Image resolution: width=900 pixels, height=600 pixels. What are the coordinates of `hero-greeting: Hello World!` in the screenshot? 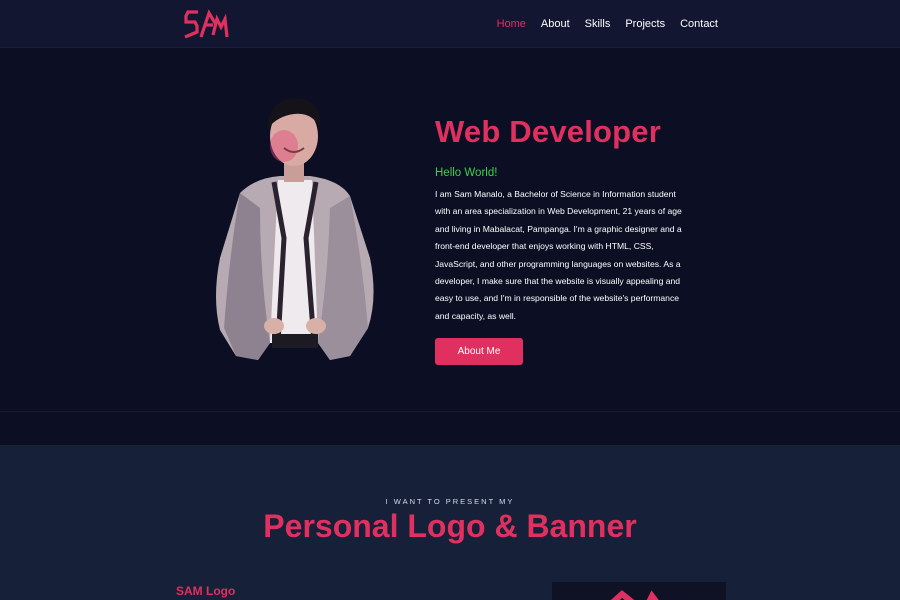 It's located at (466, 173).